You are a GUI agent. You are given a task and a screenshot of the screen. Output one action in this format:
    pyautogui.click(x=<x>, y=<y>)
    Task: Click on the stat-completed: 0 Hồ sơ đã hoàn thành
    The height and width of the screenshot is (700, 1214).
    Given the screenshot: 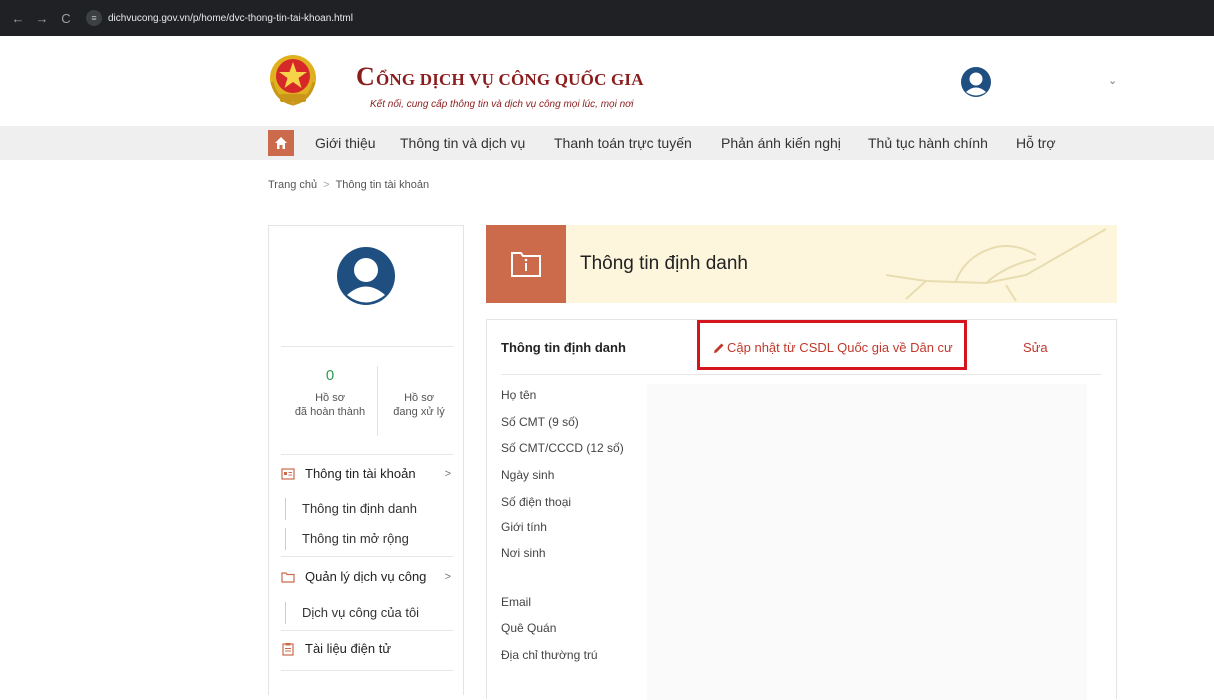 What is the action you would take?
    pyautogui.click(x=330, y=393)
    